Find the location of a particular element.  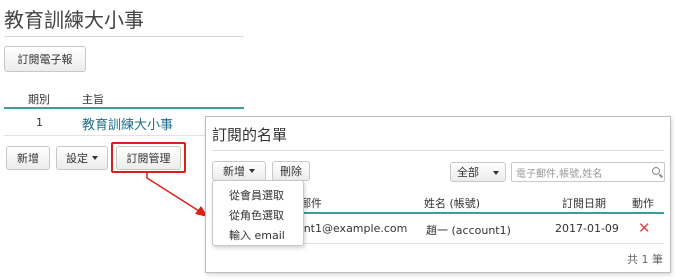

record-count: 共 1 筆 is located at coordinates (645, 259).